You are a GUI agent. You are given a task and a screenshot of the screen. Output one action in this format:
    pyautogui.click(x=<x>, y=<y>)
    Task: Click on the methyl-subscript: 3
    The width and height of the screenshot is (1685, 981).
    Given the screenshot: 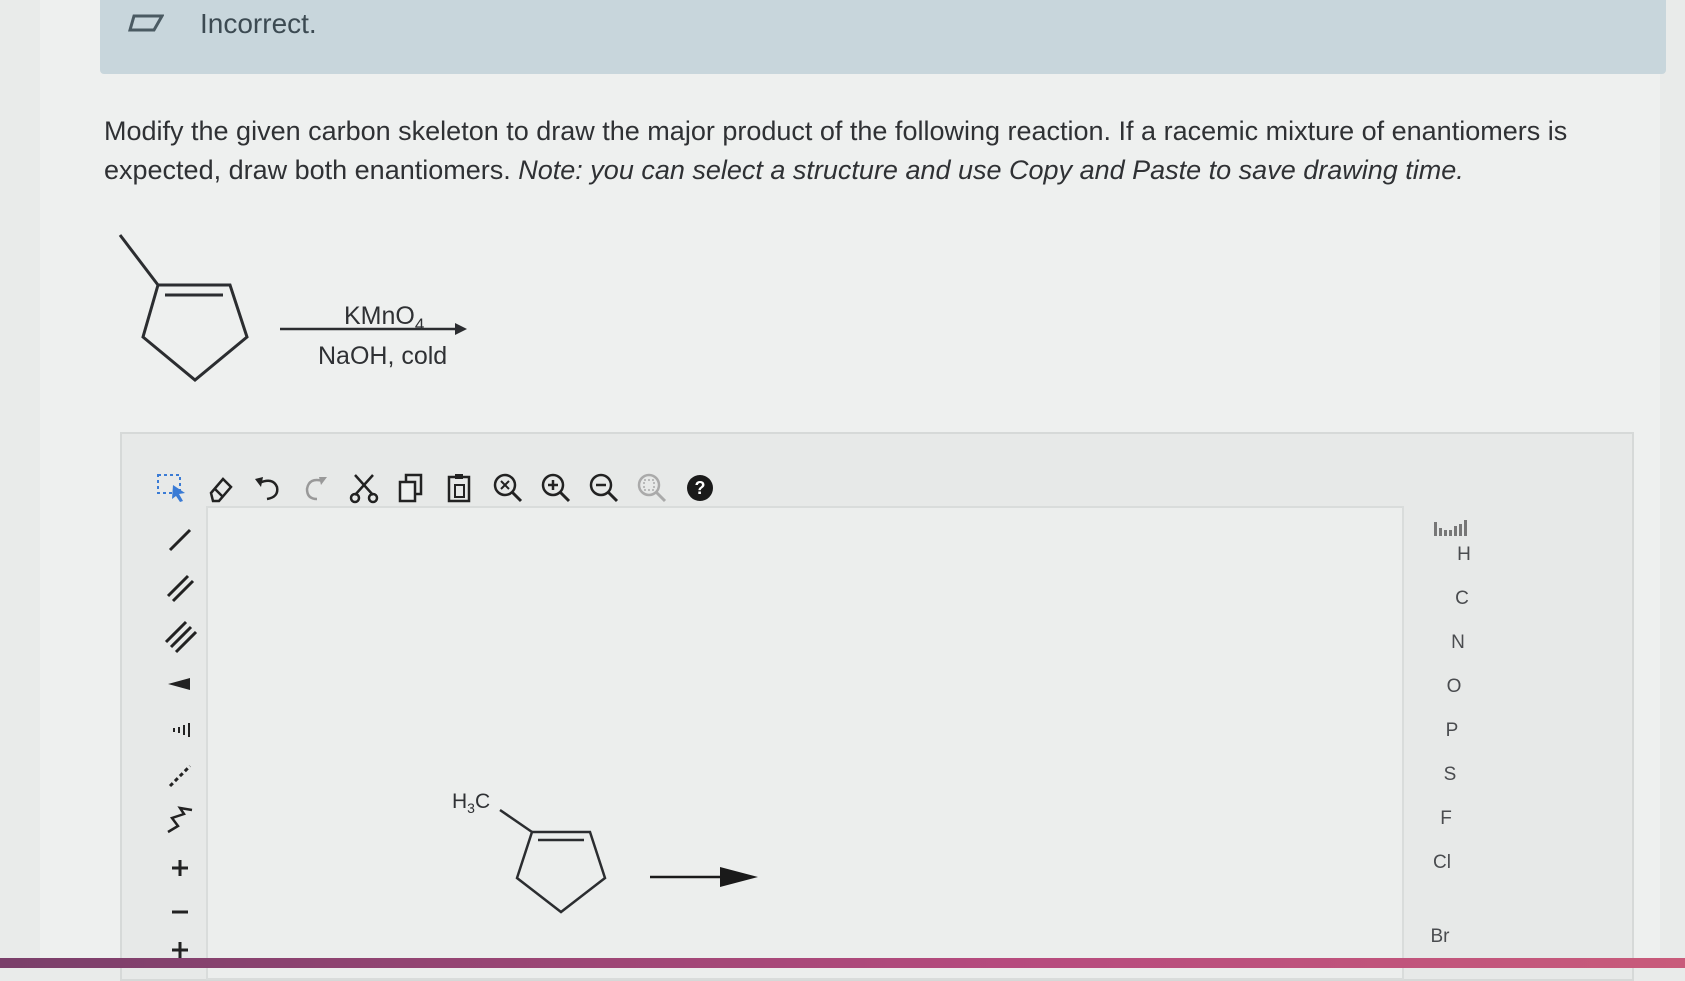 What is the action you would take?
    pyautogui.click(x=471, y=808)
    